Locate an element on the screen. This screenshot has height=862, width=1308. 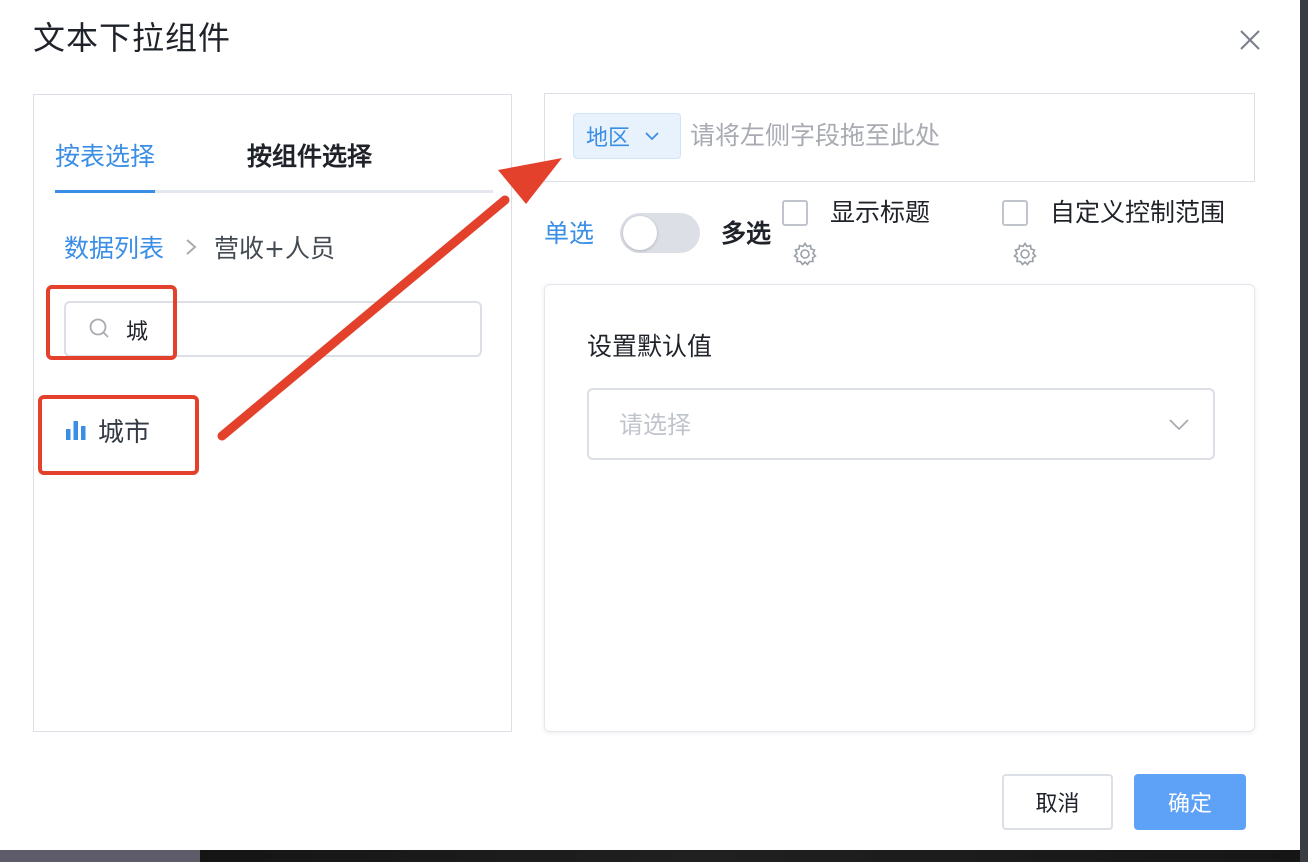
source-tabs: 按表选择 按组件选择 is located at coordinates (274, 164).